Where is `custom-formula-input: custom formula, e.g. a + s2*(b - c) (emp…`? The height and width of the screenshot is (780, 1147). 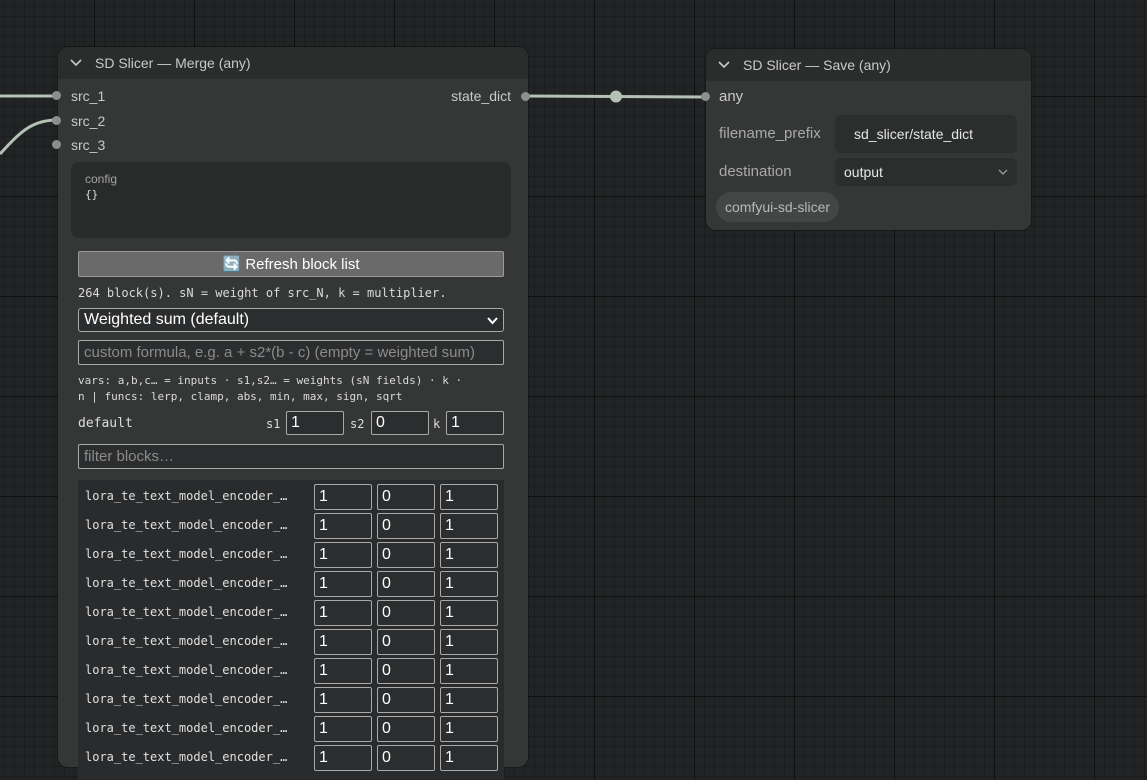 custom-formula-input: custom formula, e.g. a + s2*(b - c) (emp… is located at coordinates (291, 352).